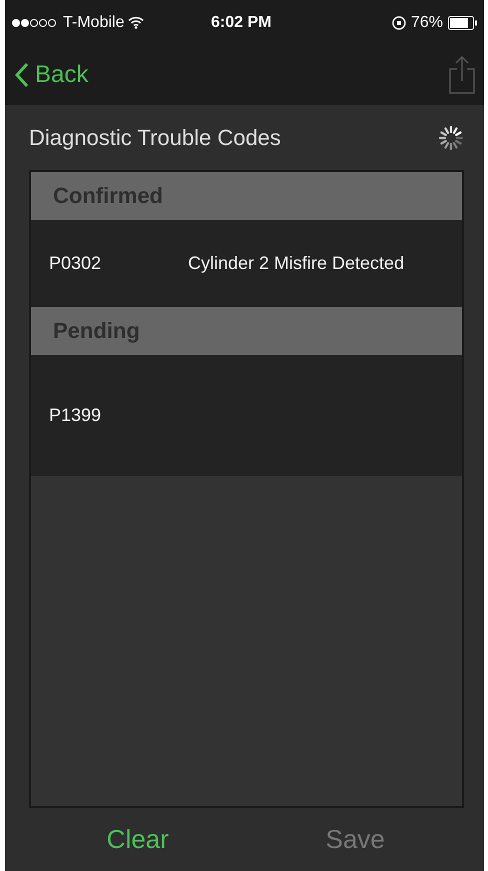 Image resolution: width=488 pixels, height=871 pixels. I want to click on section-header: Pending, so click(96, 331).